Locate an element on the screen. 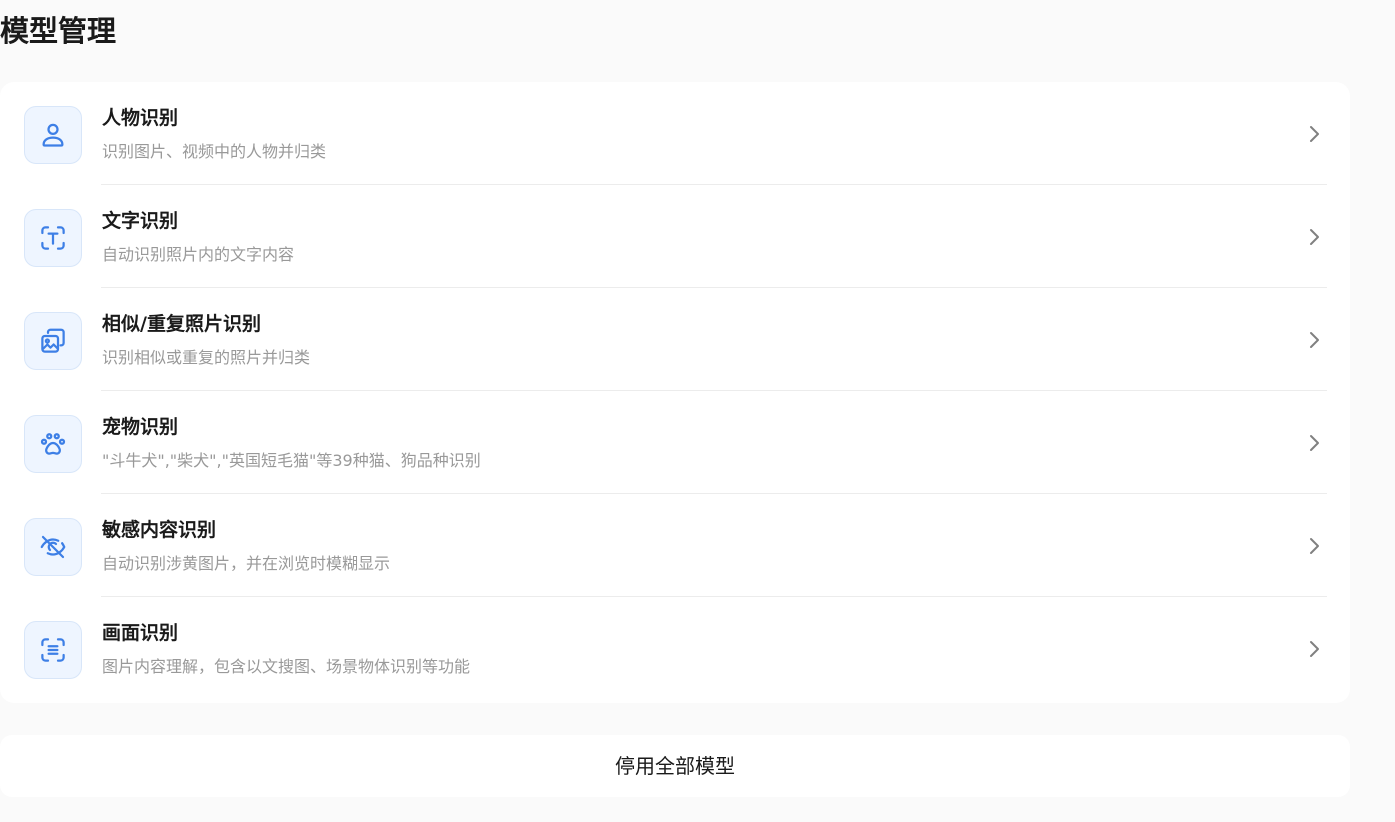 This screenshot has height=822, width=1395. model-description: 识别相似或重复的照片并归类 is located at coordinates (206, 357).